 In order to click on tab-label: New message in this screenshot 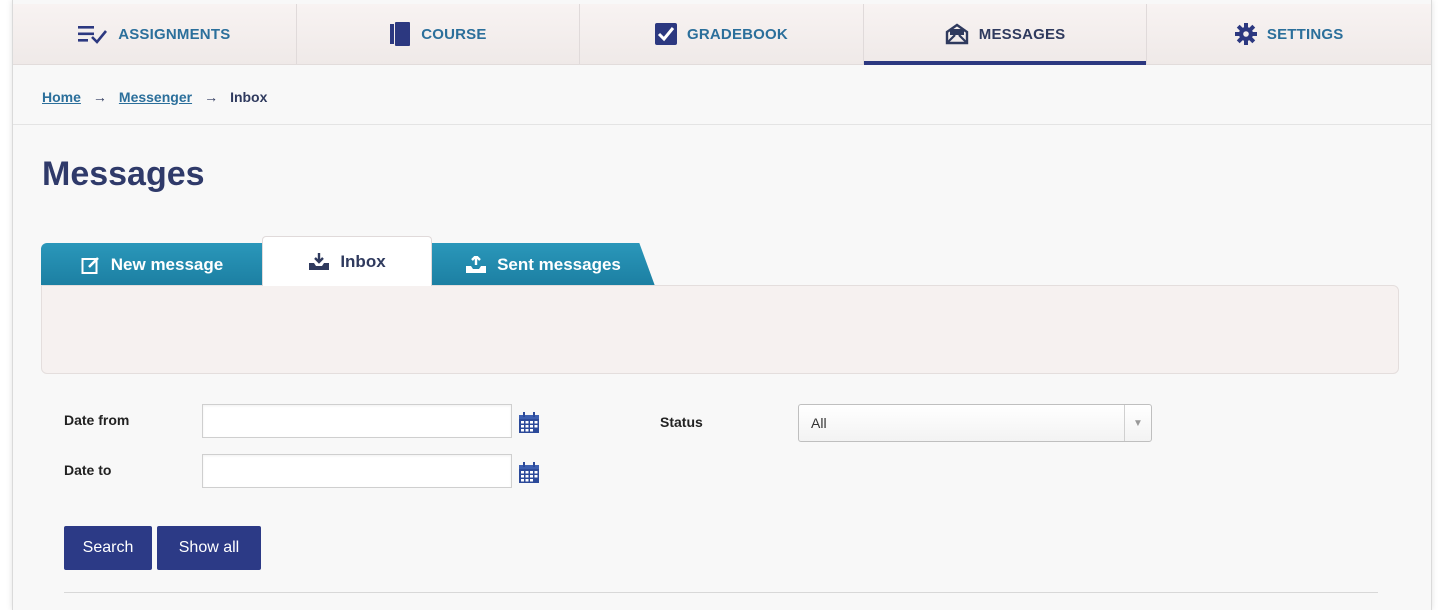, I will do `click(167, 264)`.